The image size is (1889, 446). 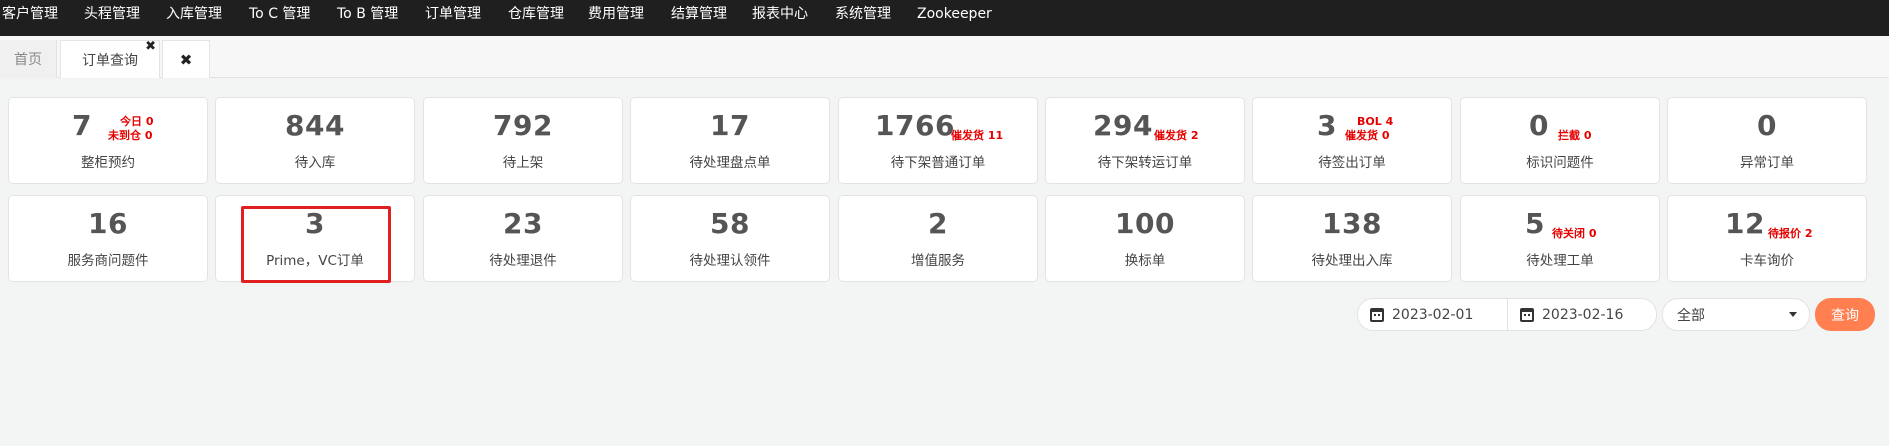 I want to click on card-pending-transfer-orders: 294 催发货 2 待下架转运订单, so click(x=1145, y=140).